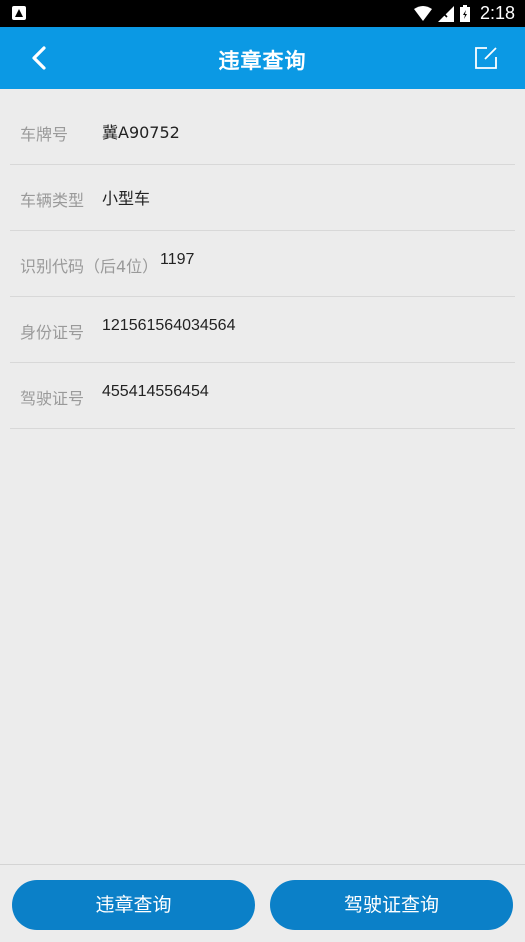  Describe the element at coordinates (133, 905) in the screenshot. I see `violation-query-button: 违章查询` at that location.